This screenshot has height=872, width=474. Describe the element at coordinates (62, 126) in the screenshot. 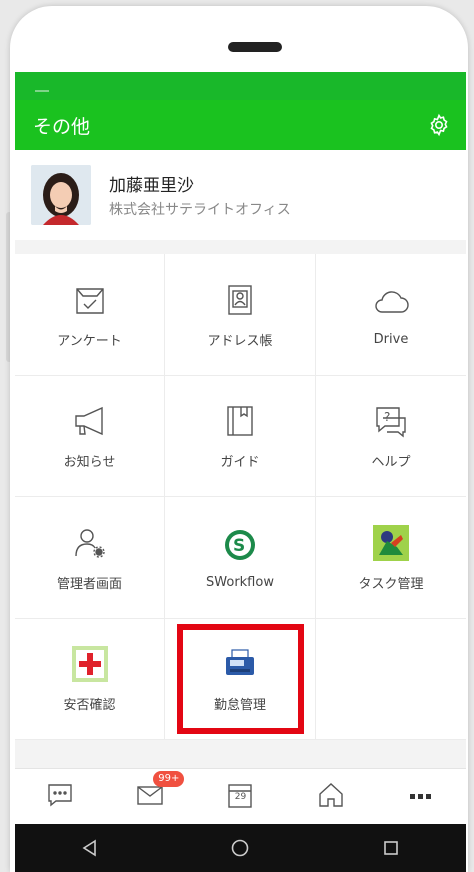

I see `page-title: その他` at that location.